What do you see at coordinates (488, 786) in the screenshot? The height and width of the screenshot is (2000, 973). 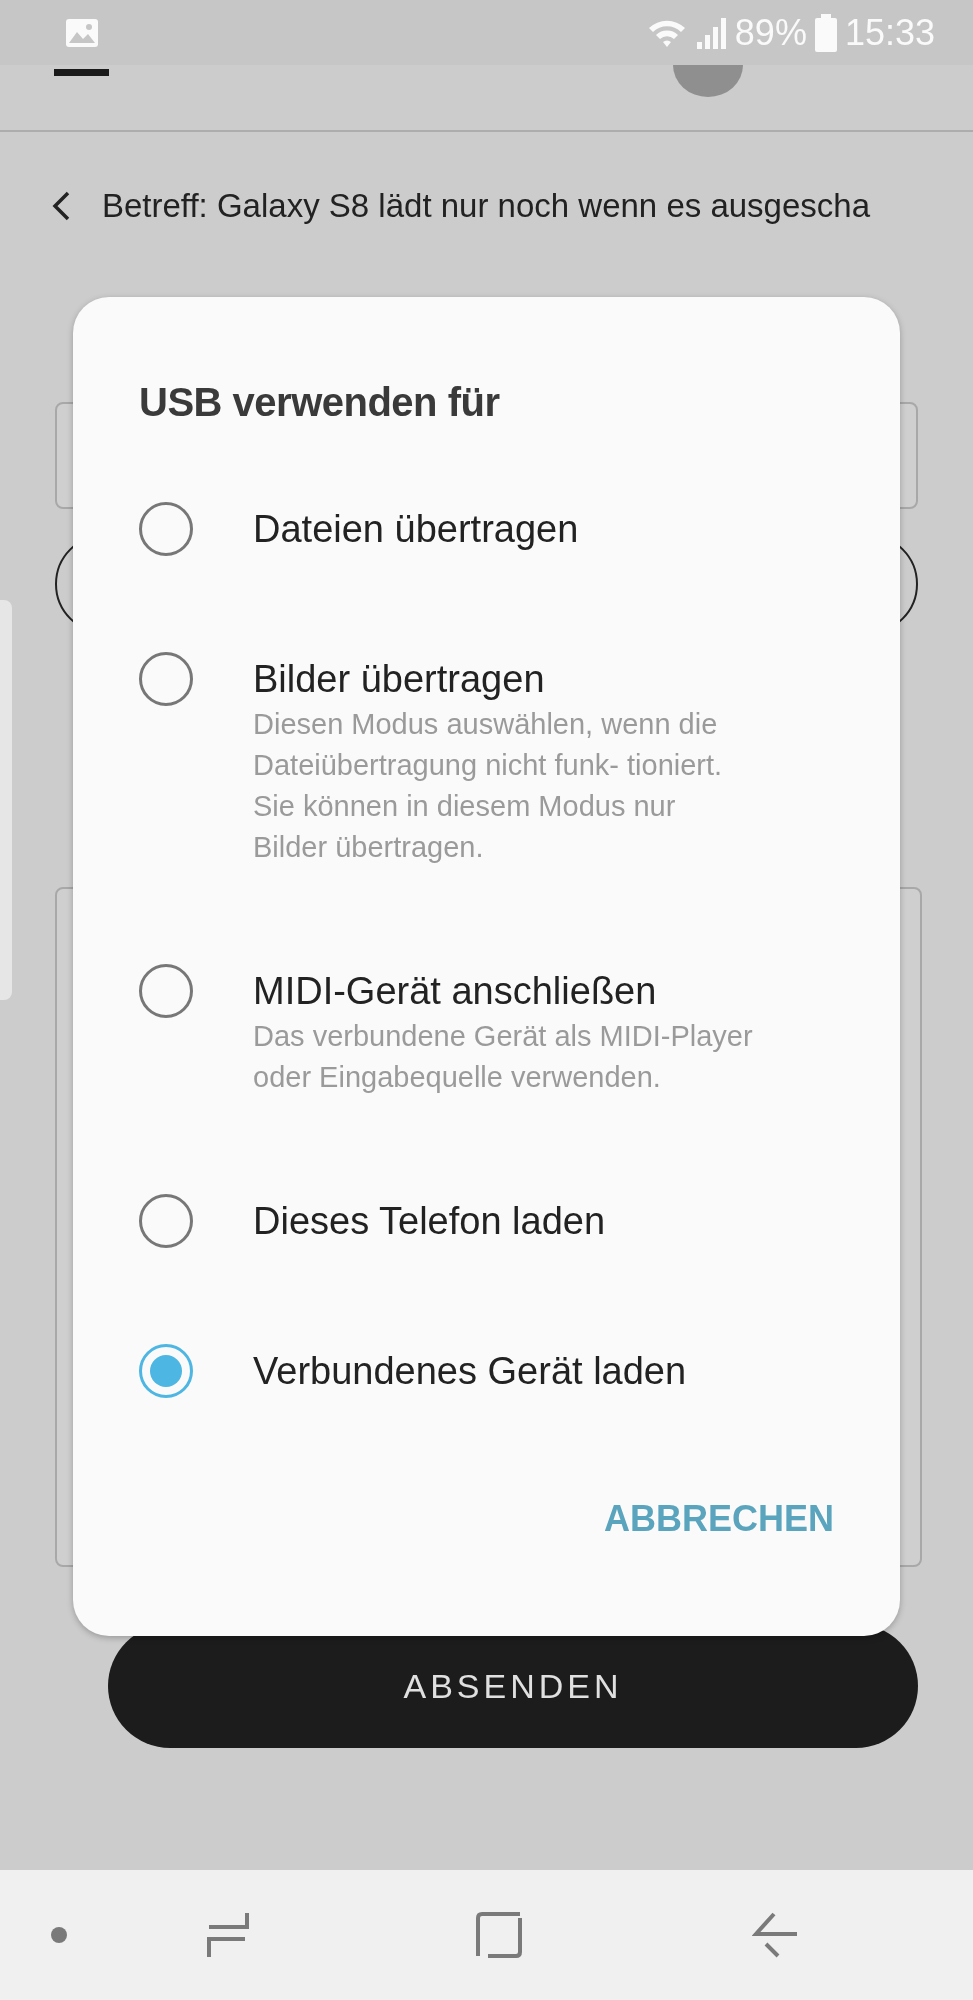 I see `option-description: Diesen Modus auswählen, wenn die Dateiübertragung nicht funk- tioniert. Sie können in diesem Modus nur Bilder übertragen.` at bounding box center [488, 786].